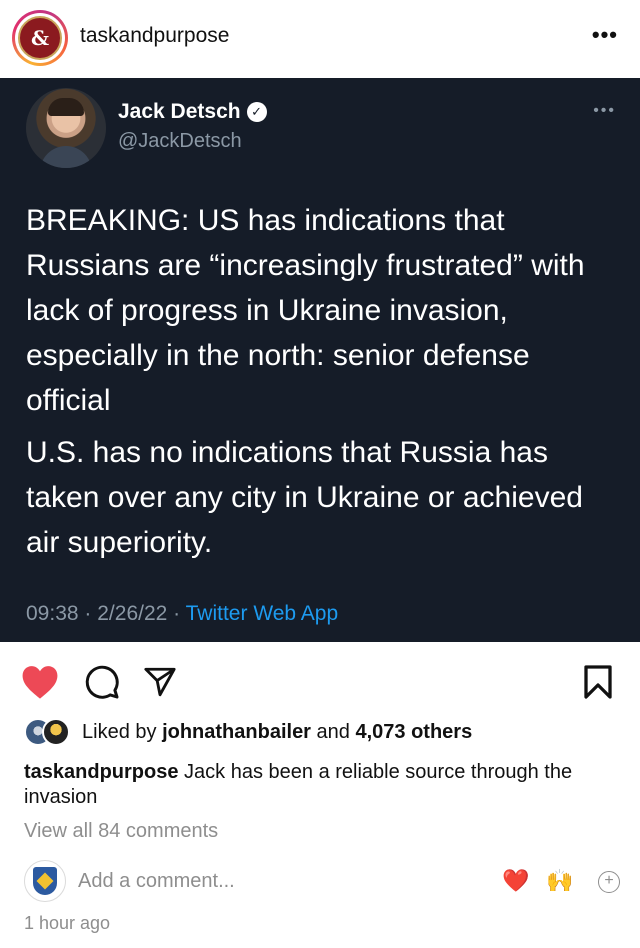 Image resolution: width=640 pixels, height=948 pixels. What do you see at coordinates (121, 831) in the screenshot?
I see `view-all-comments-link: View all 84 comments` at bounding box center [121, 831].